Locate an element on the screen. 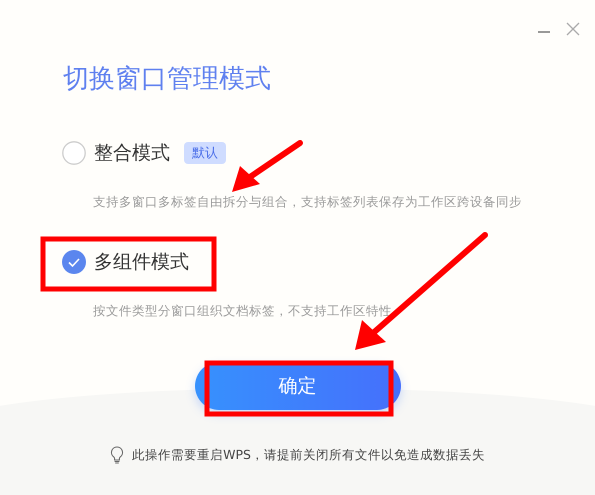 This screenshot has height=495, width=595. default-badge: 默认 is located at coordinates (205, 153).